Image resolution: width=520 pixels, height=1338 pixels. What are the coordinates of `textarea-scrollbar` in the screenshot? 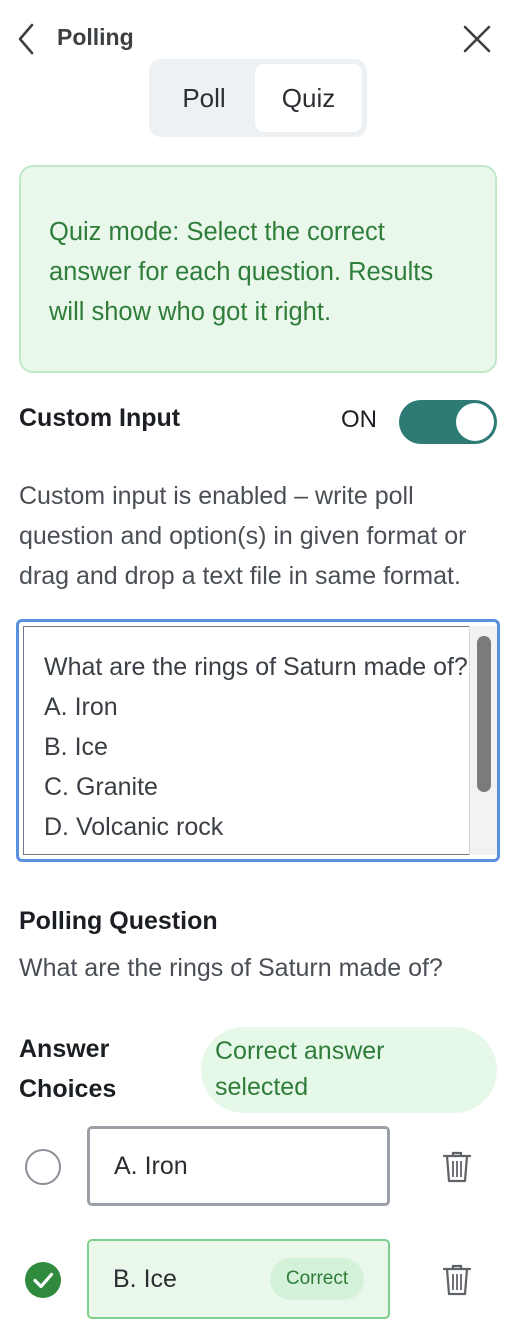 It's located at (483, 740).